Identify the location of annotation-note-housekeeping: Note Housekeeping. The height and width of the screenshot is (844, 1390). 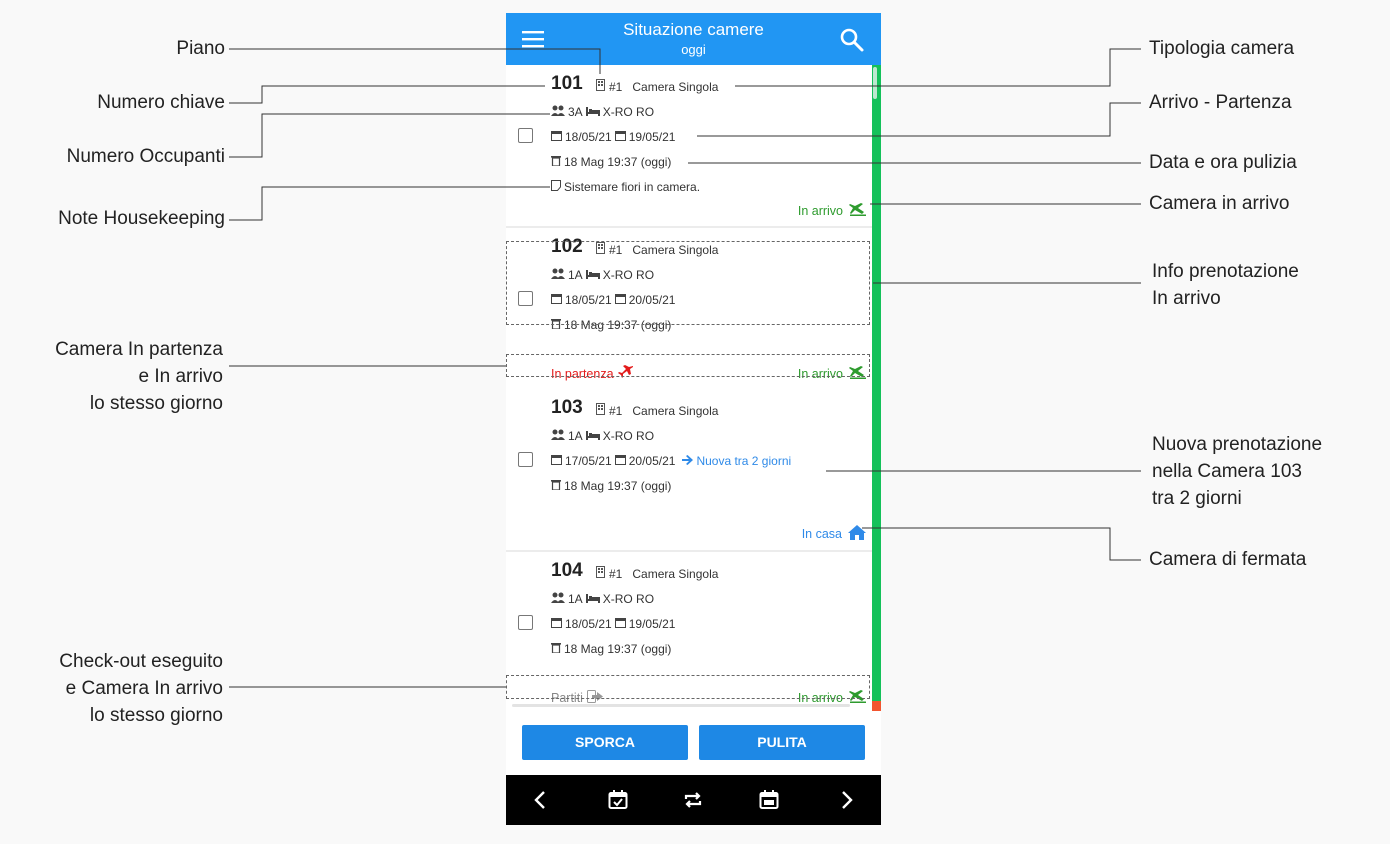
(141, 218).